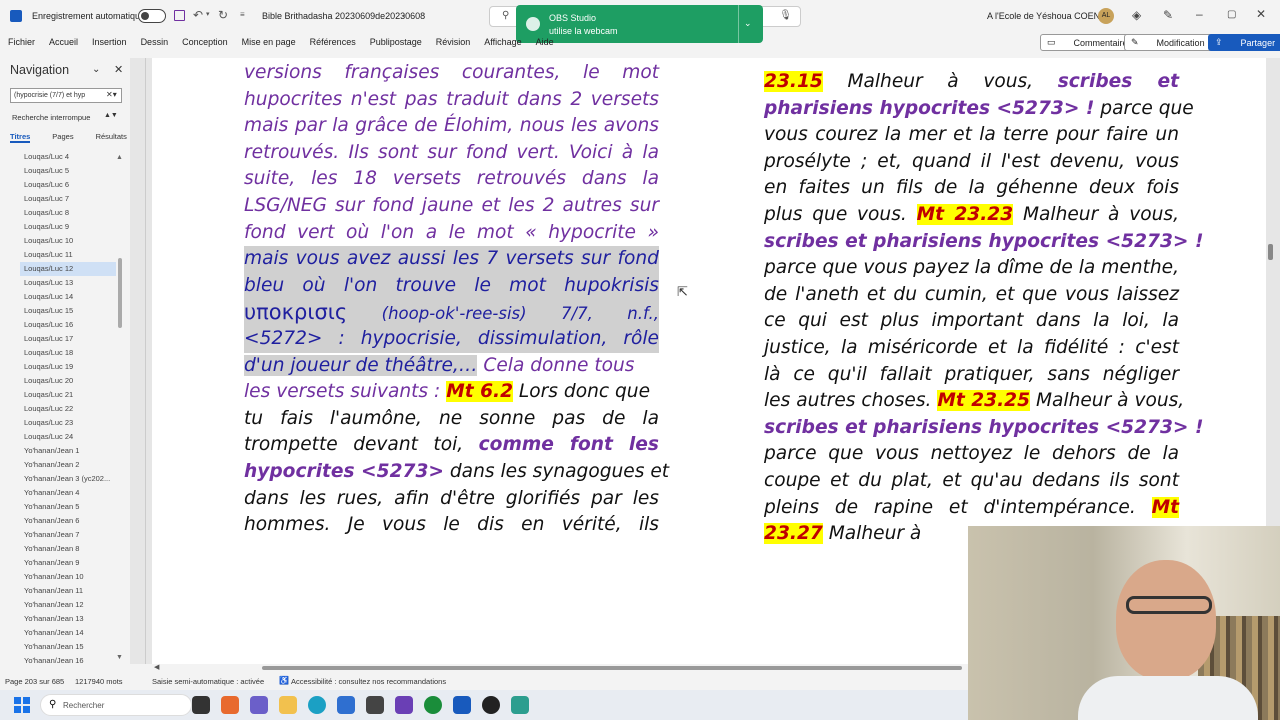  I want to click on menu-fichier: Fichier, so click(21, 42).